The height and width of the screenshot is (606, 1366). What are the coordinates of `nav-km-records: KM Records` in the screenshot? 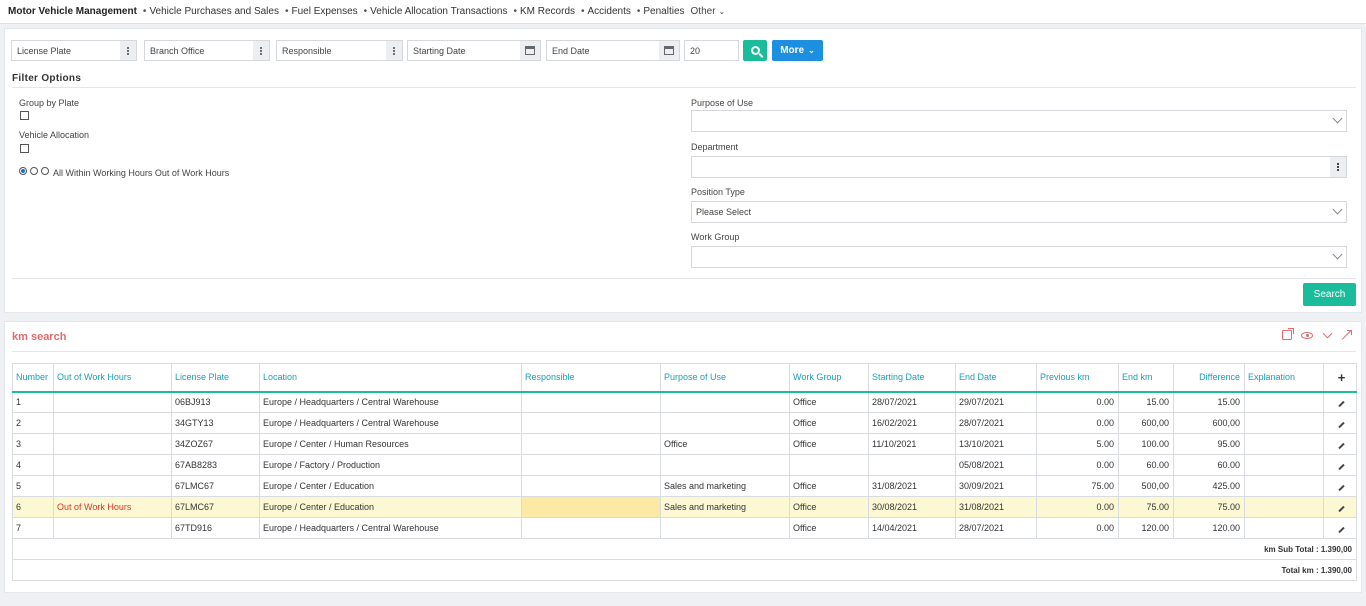 It's located at (544, 11).